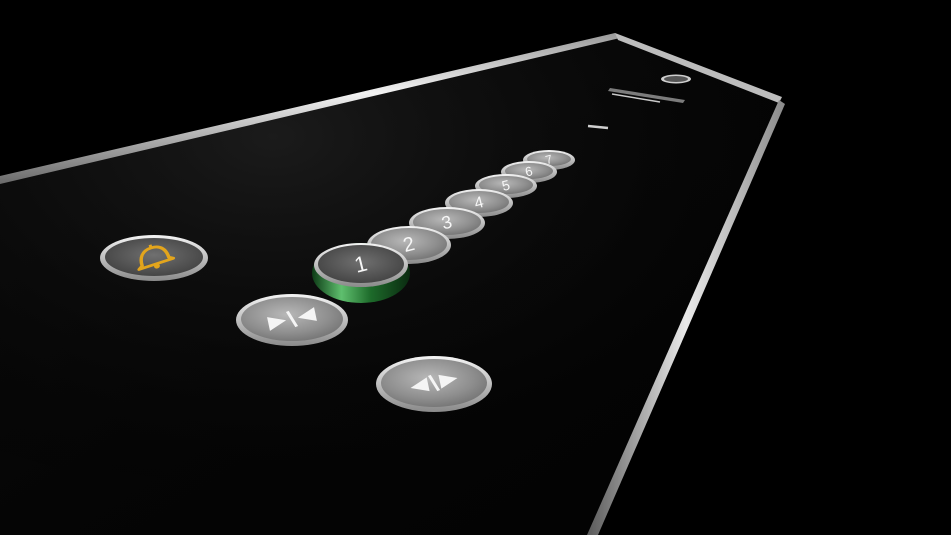 The height and width of the screenshot is (535, 951). What do you see at coordinates (361, 273) in the screenshot?
I see `floor-button-1: 1` at bounding box center [361, 273].